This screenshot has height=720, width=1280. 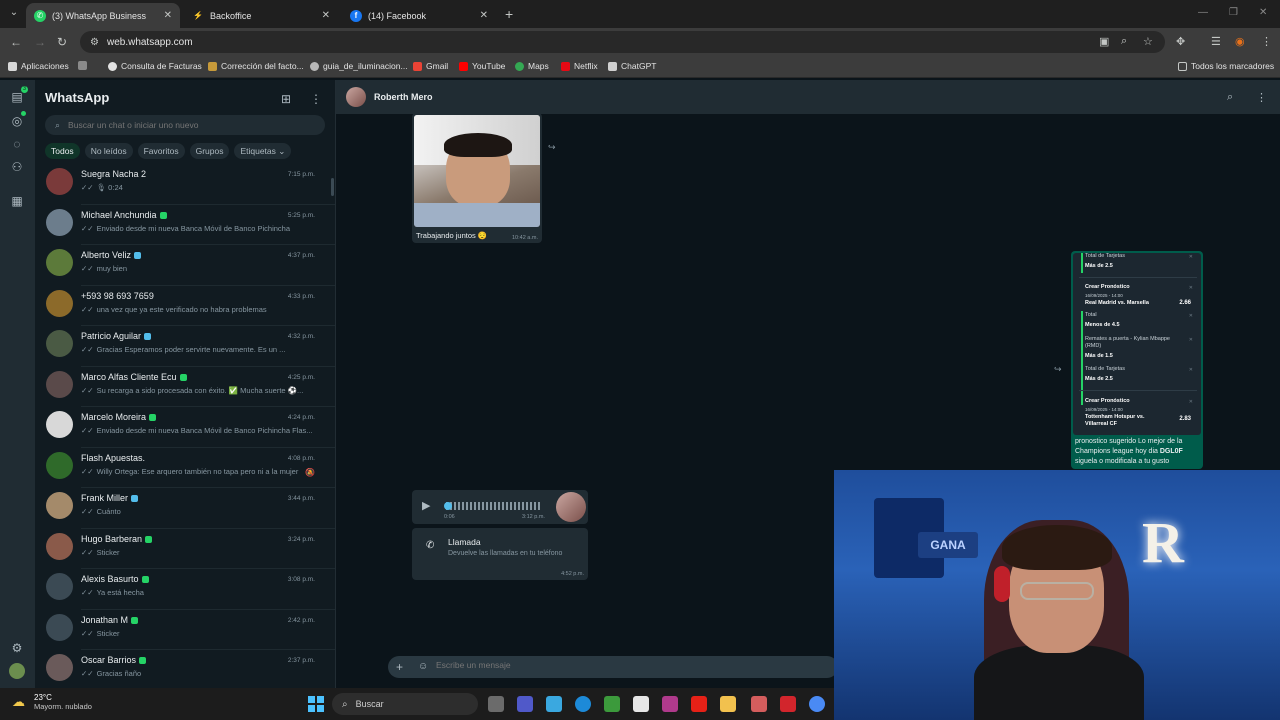 I want to click on chat-row: Frank Miller 3:44 p.m. ✓✓ Cuánto, so click(x=185, y=508).